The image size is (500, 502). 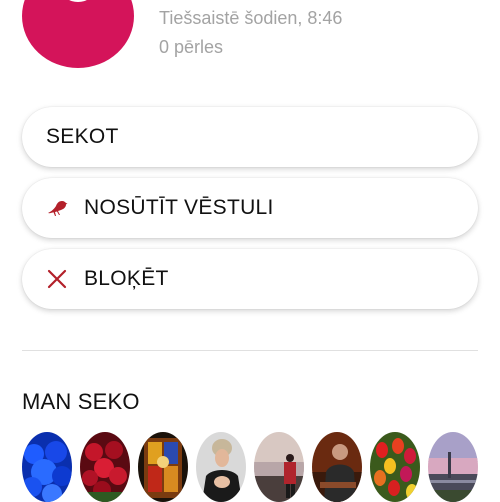 I want to click on follow-button-label: SEKOT, so click(x=82, y=136).